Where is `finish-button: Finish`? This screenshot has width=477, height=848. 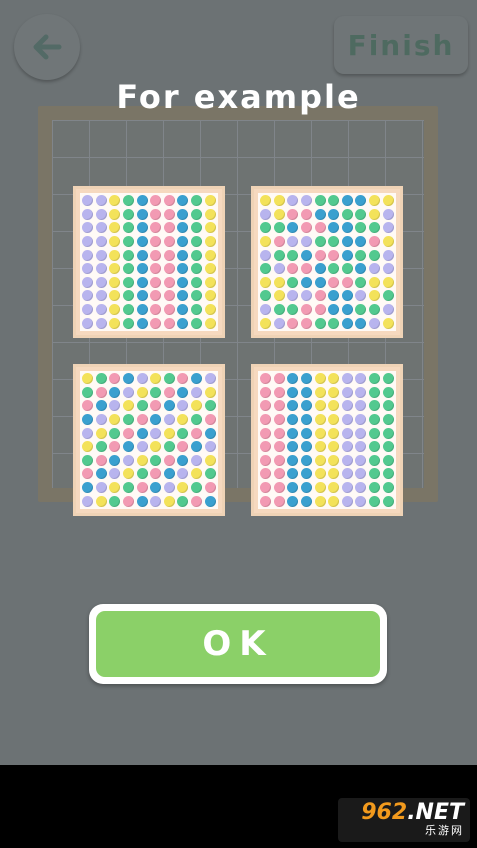 finish-button: Finish is located at coordinates (401, 45).